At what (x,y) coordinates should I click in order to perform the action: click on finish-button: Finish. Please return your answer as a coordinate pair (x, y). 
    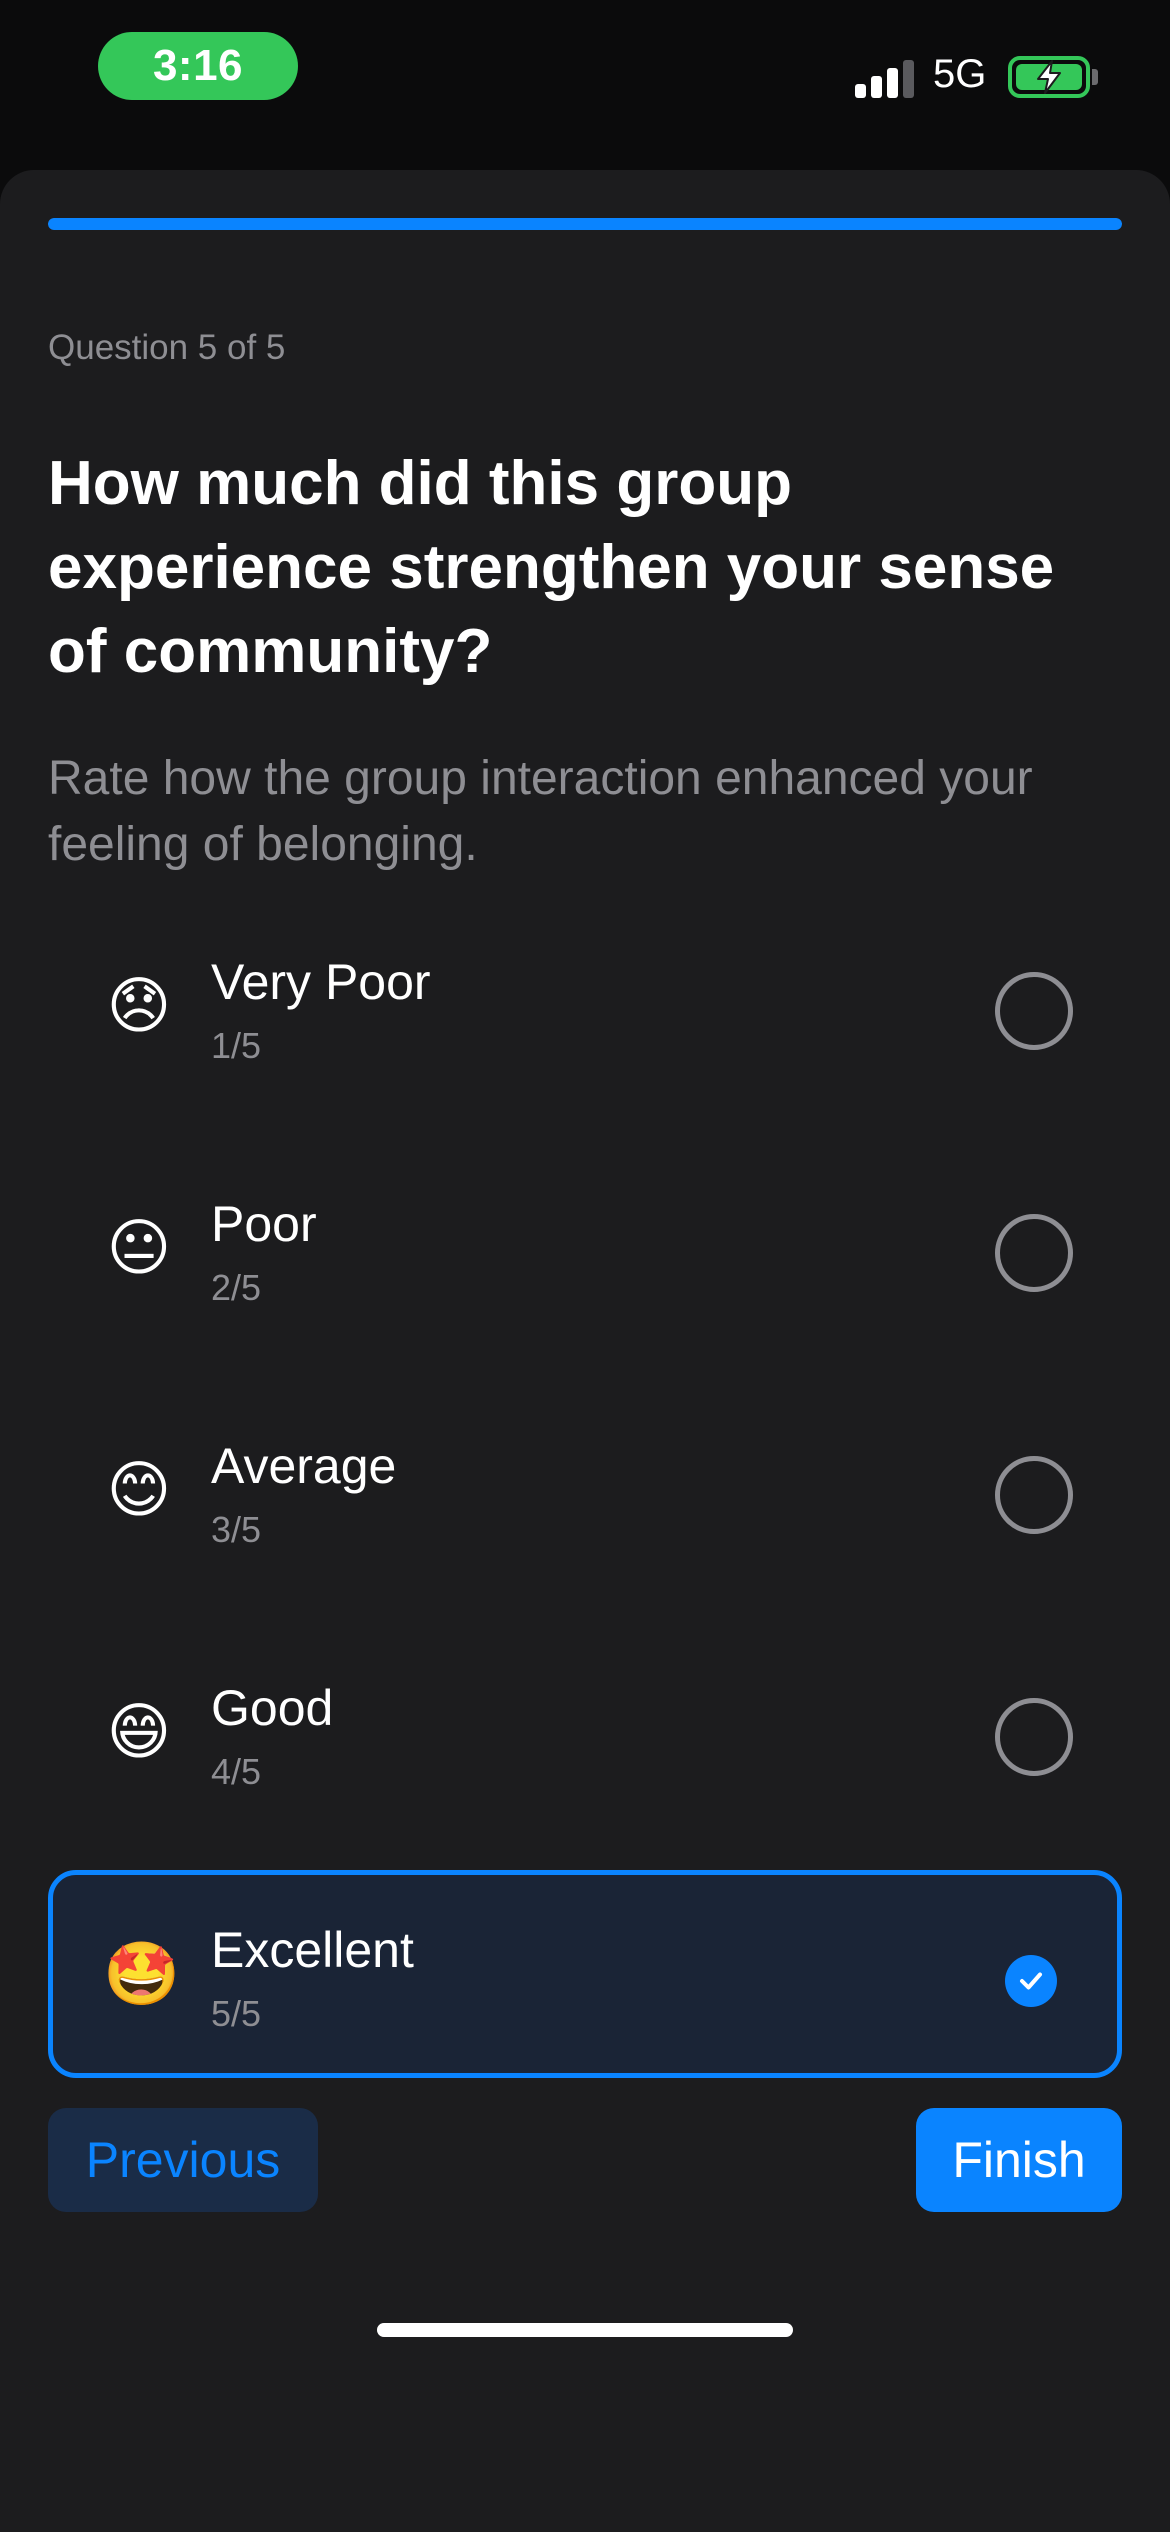
    Looking at the image, I should click on (1019, 2160).